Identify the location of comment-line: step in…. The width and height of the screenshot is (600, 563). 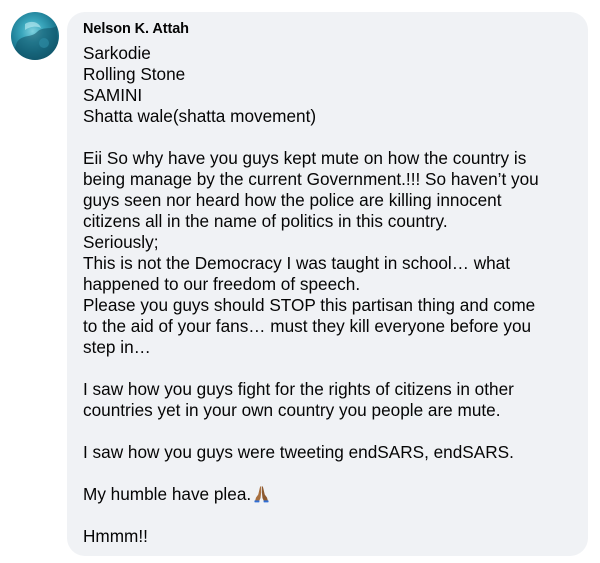
(117, 347).